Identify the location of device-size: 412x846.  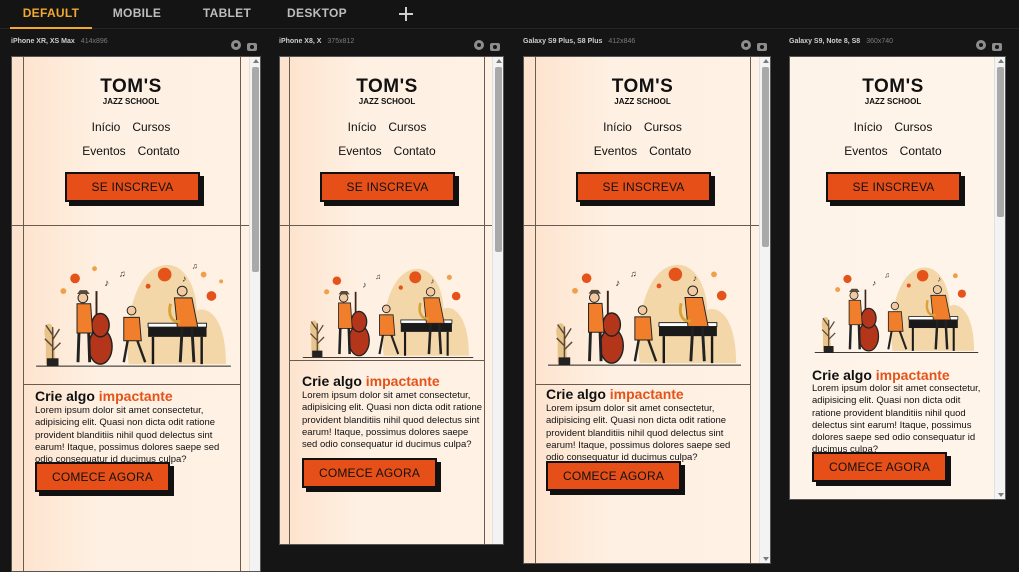
(622, 41).